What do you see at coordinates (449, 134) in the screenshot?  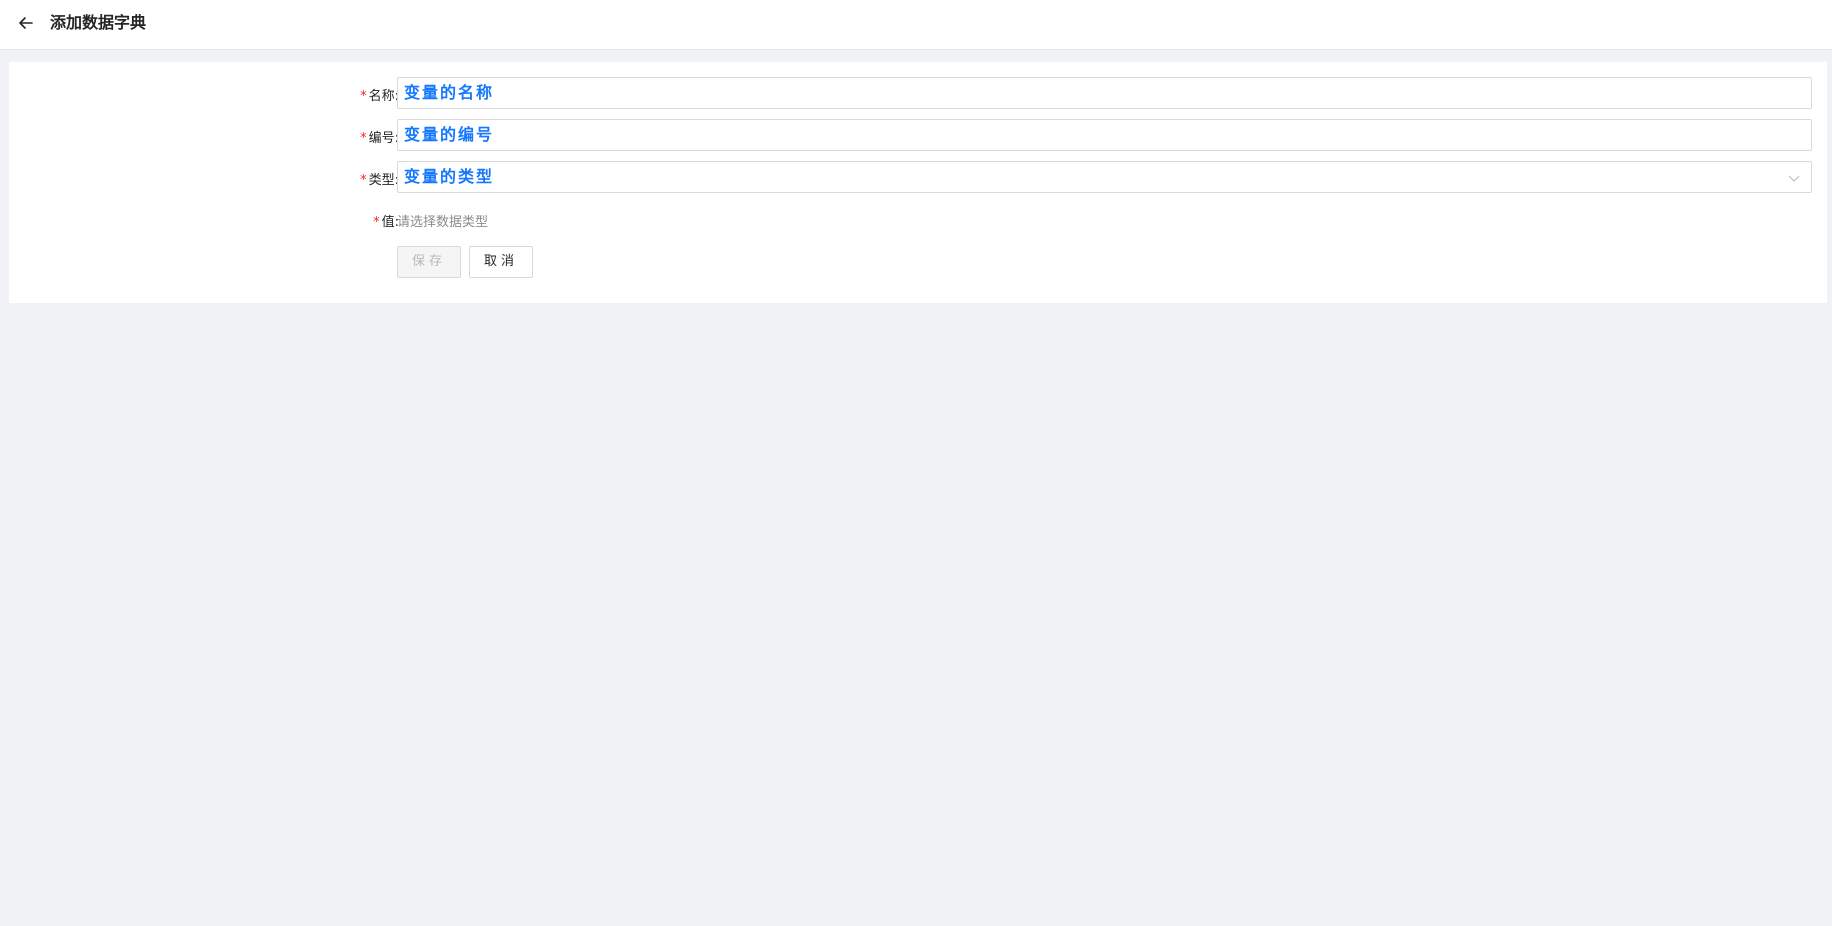 I see `code-input-value: 变量的编号` at bounding box center [449, 134].